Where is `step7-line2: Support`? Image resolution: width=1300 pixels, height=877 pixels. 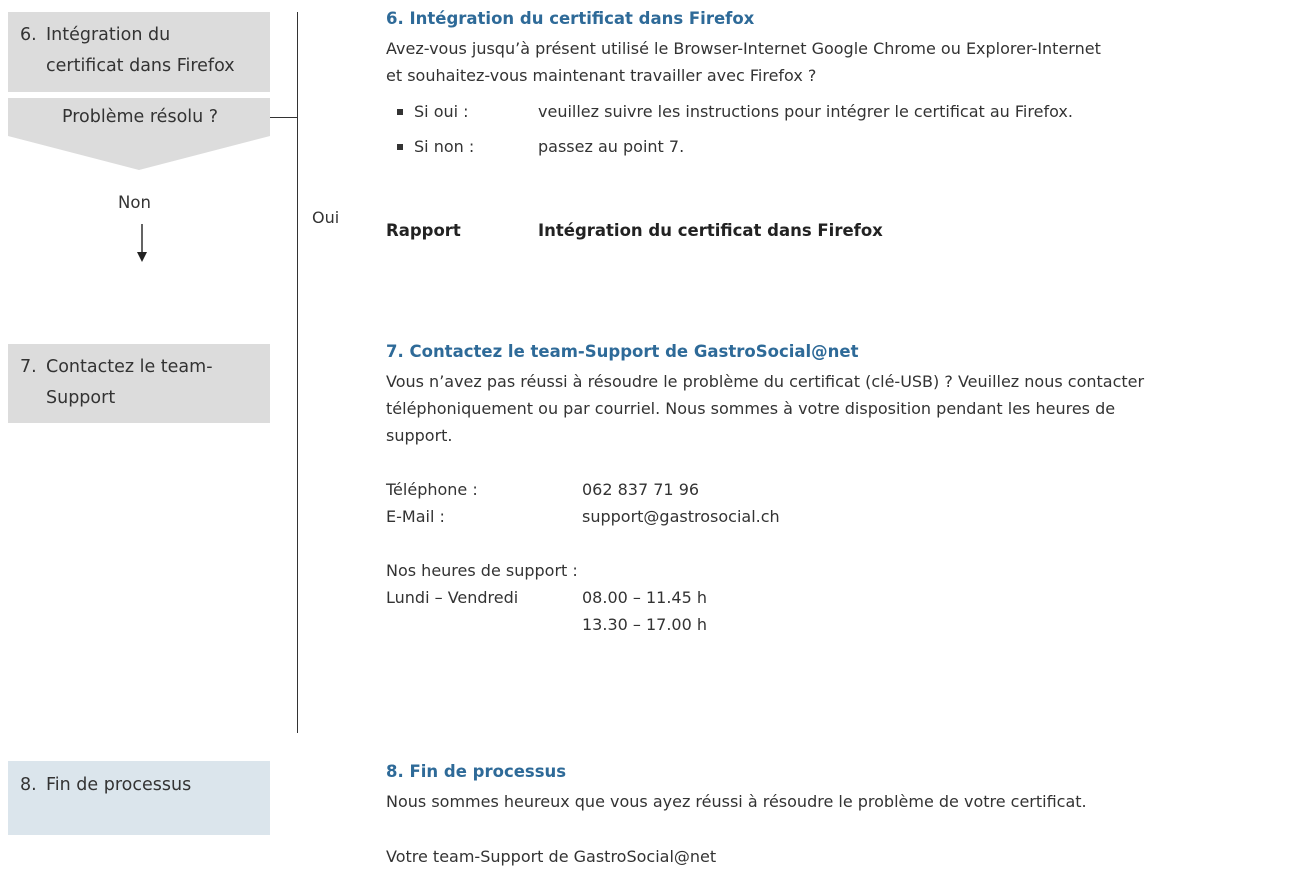
step7-line2: Support is located at coordinates (81, 398).